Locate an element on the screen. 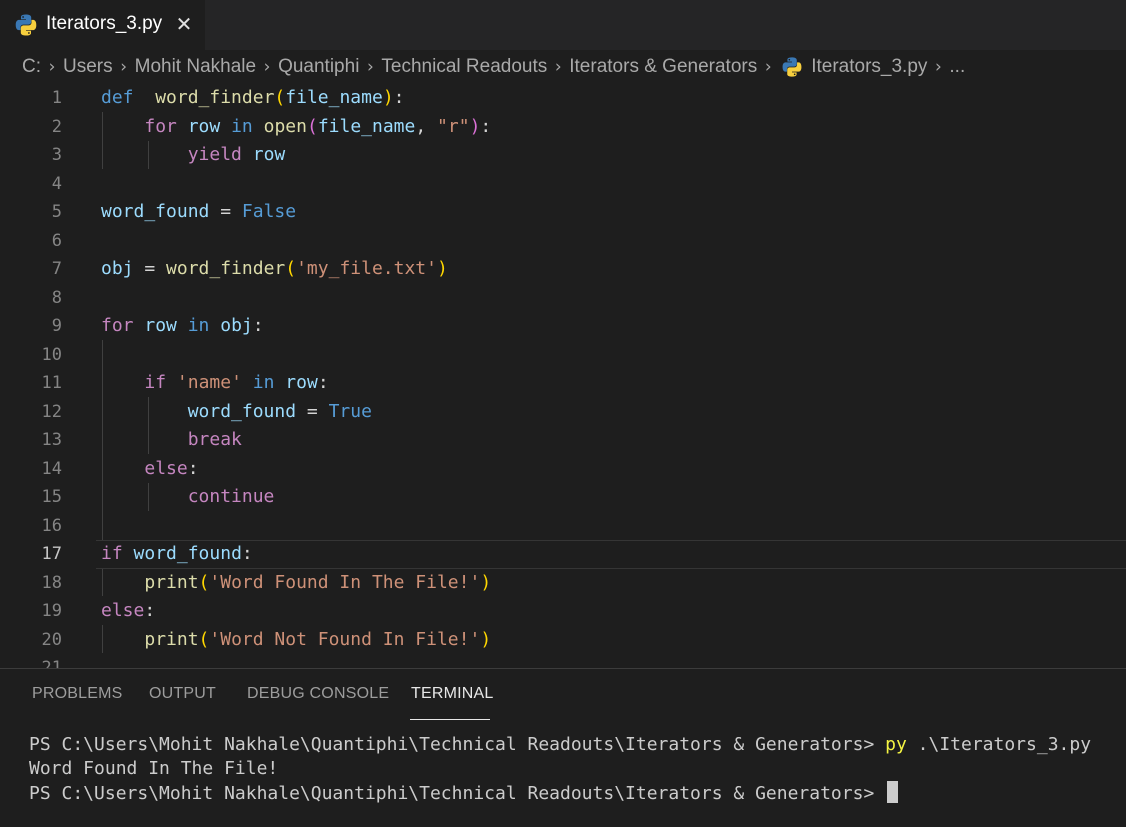  code-token: obj is located at coordinates (236, 325).